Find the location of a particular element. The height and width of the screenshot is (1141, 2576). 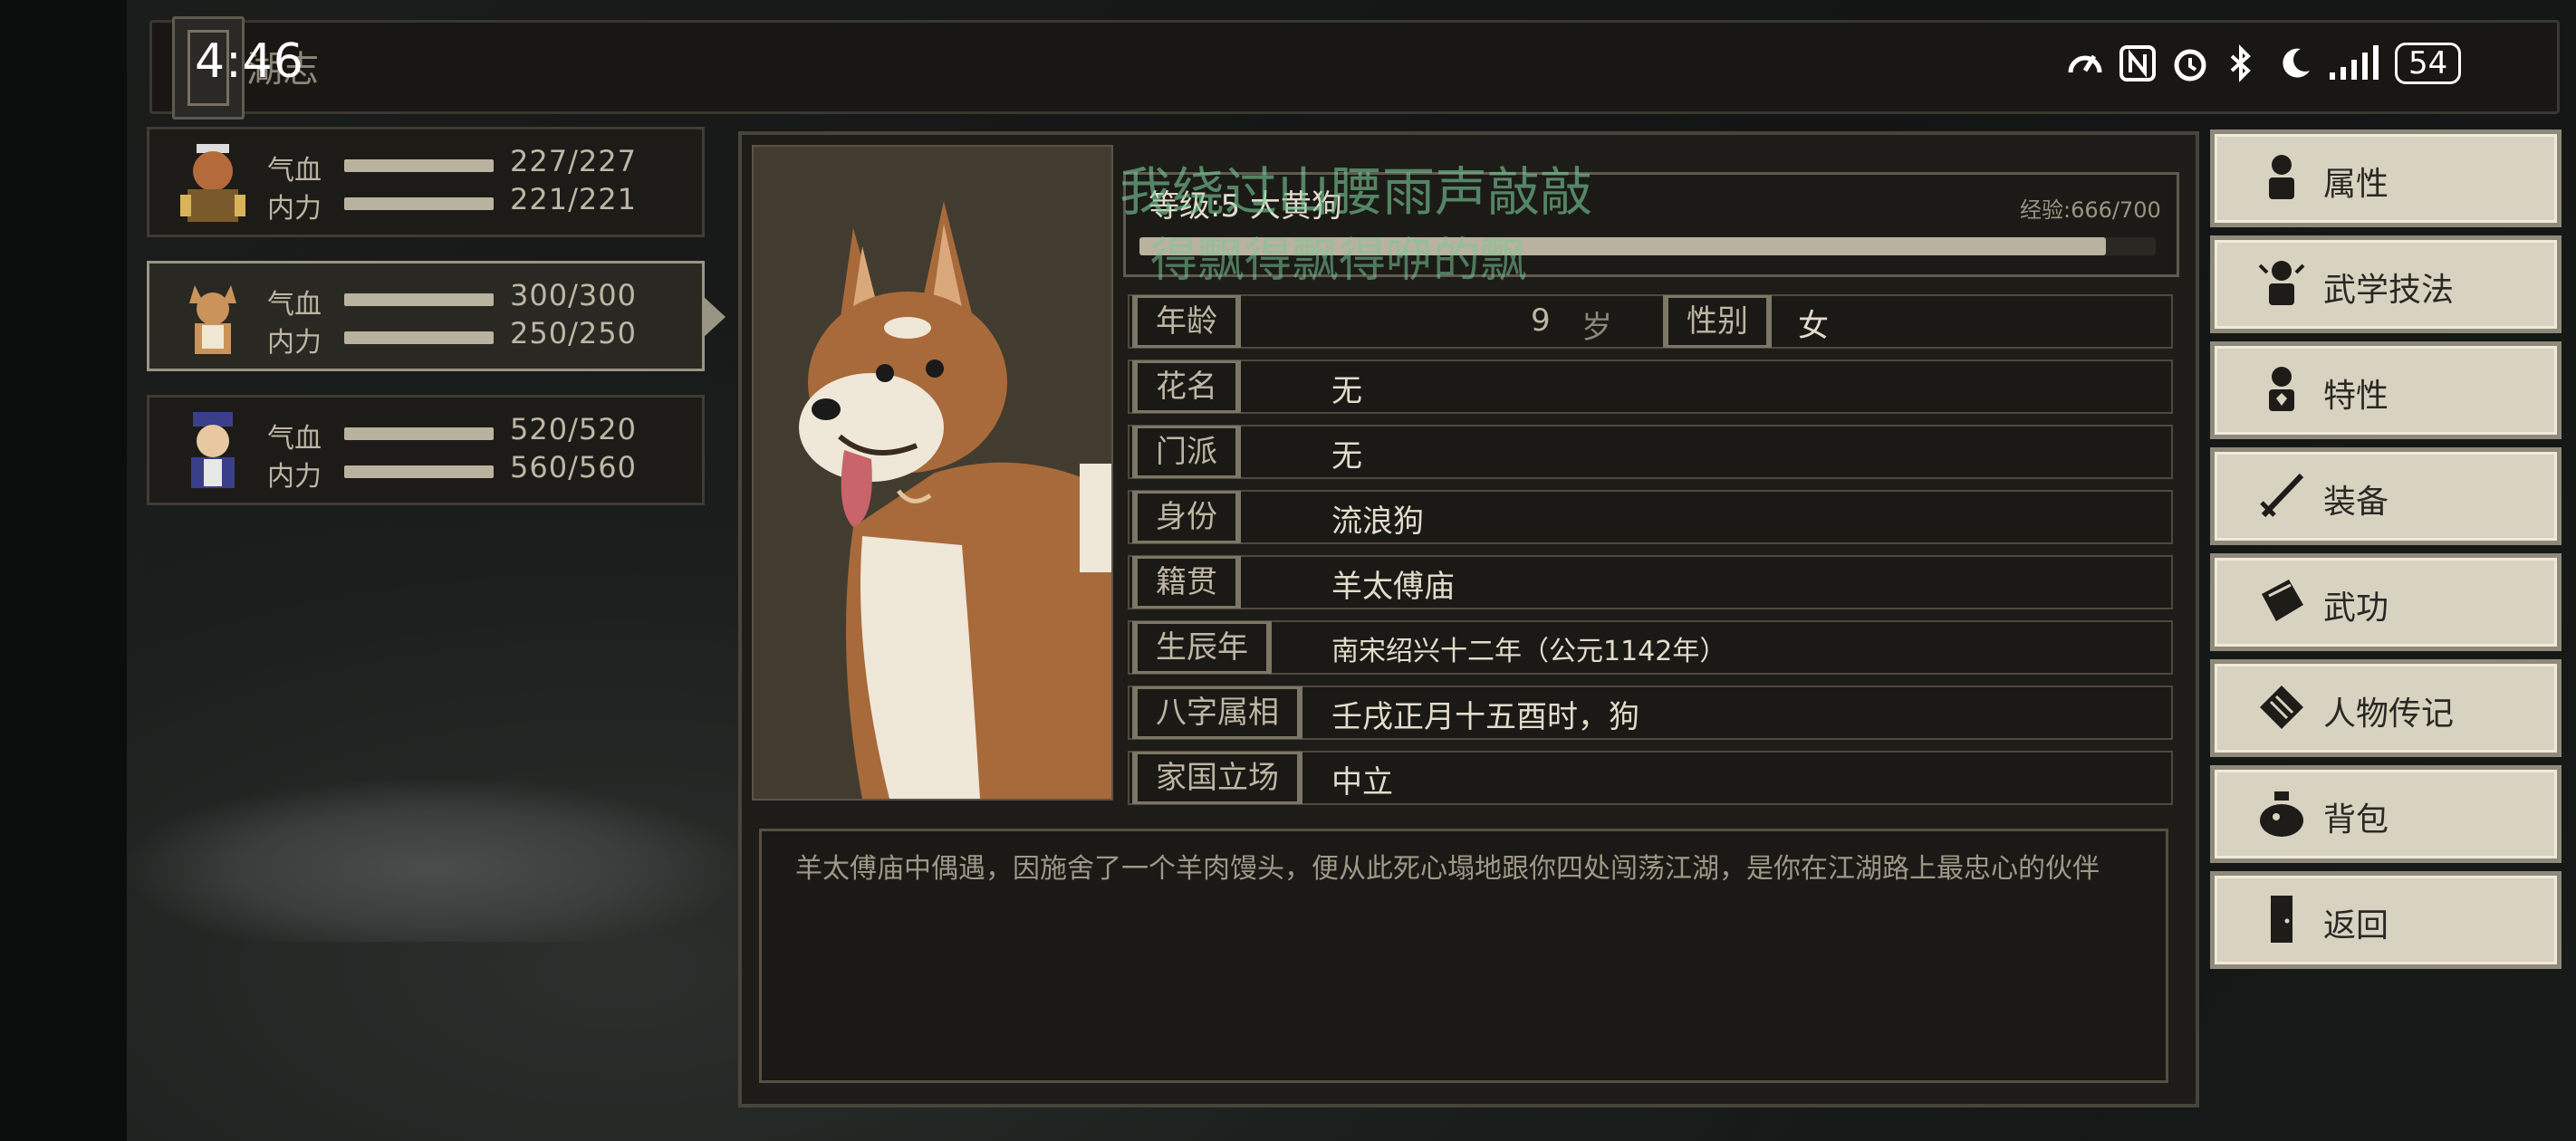

mp-value: 560/560 is located at coordinates (573, 467).